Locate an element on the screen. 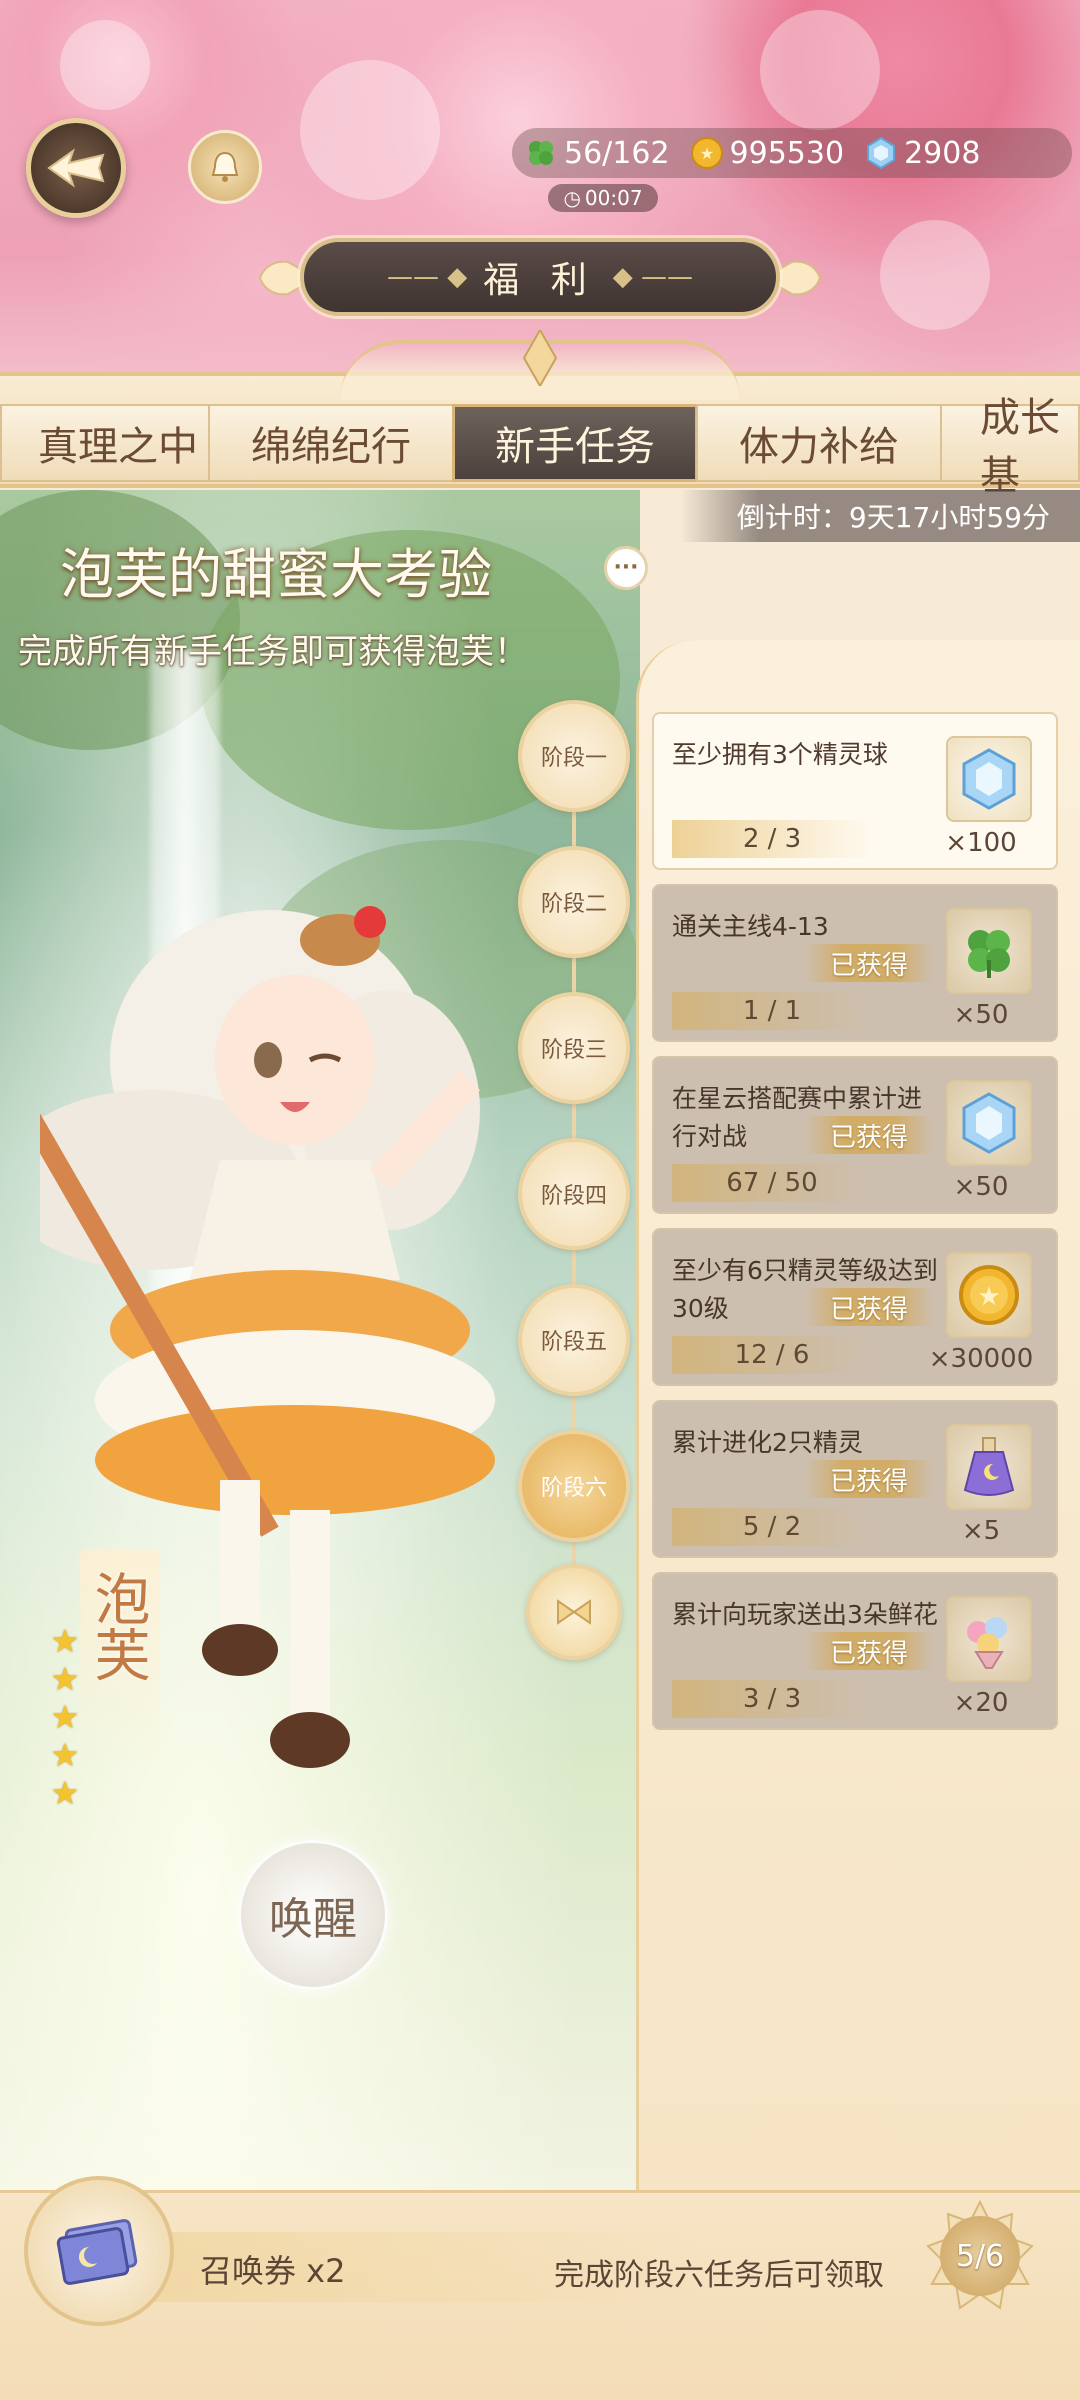 The height and width of the screenshot is (2400, 1080). event-subtitle: 完成所有新手任务即可获得泡芙！ is located at coordinates (273, 652).